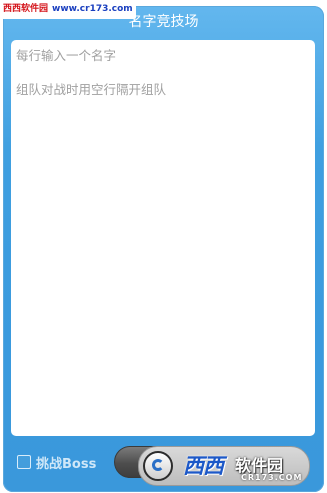 The image size is (327, 493). Describe the element at coordinates (26, 9) in the screenshot. I see `watermark-brand: 西西软件园` at that location.